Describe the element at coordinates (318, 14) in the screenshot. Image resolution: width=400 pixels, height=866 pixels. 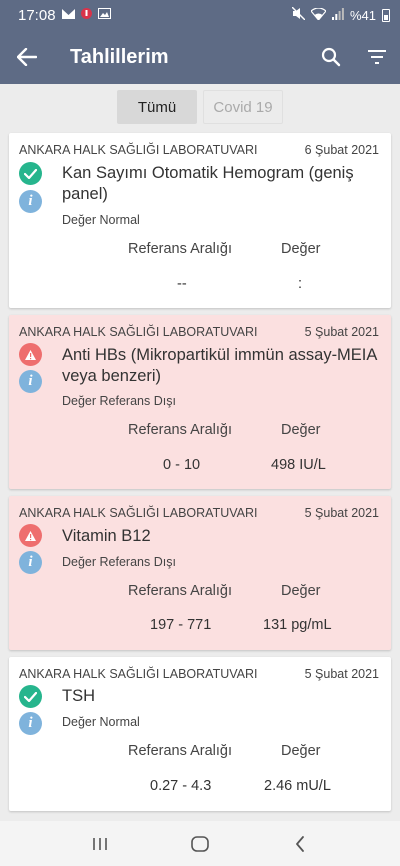
I see `wifi-icon` at that location.